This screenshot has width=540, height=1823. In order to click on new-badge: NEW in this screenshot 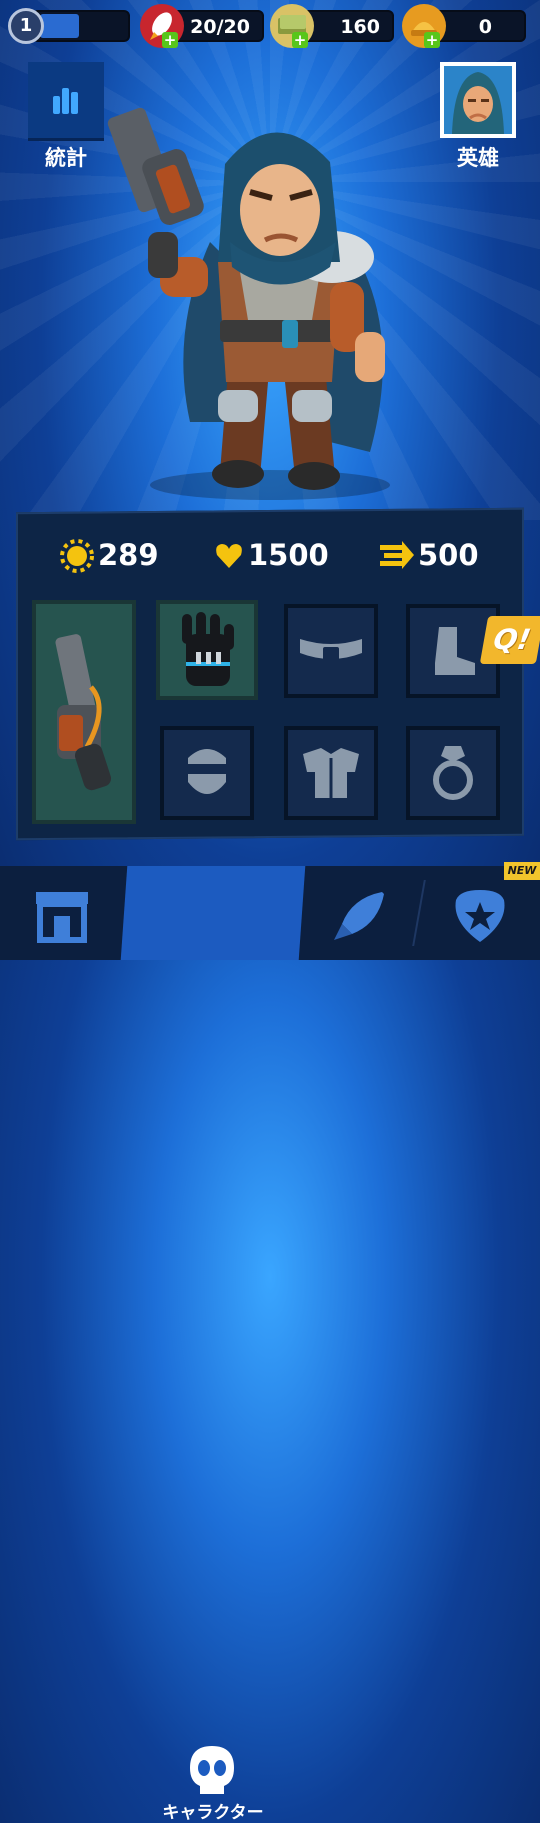, I will do `click(522, 871)`.